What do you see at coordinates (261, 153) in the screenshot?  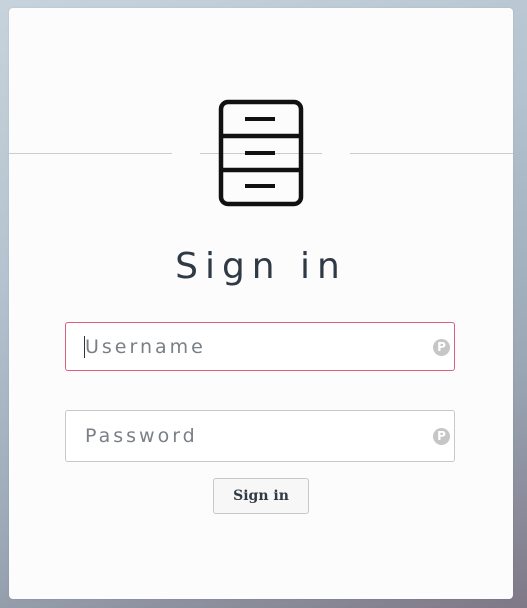 I see `filing-cabinet-icon` at bounding box center [261, 153].